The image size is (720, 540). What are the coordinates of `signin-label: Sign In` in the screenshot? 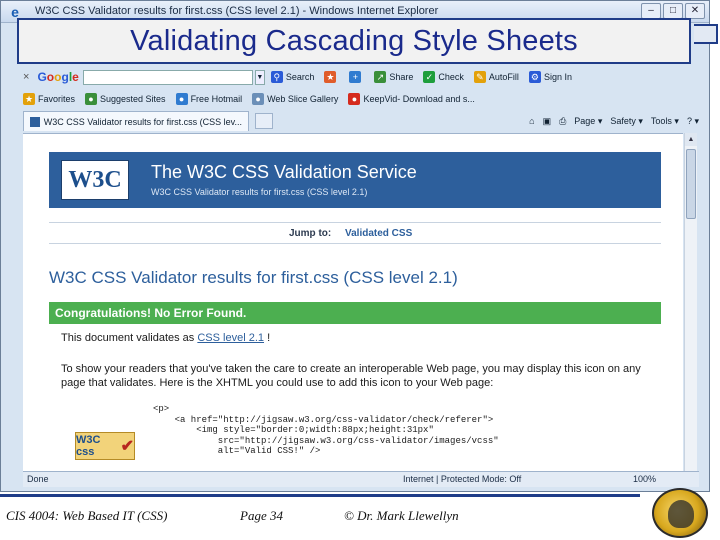 It's located at (557, 77).